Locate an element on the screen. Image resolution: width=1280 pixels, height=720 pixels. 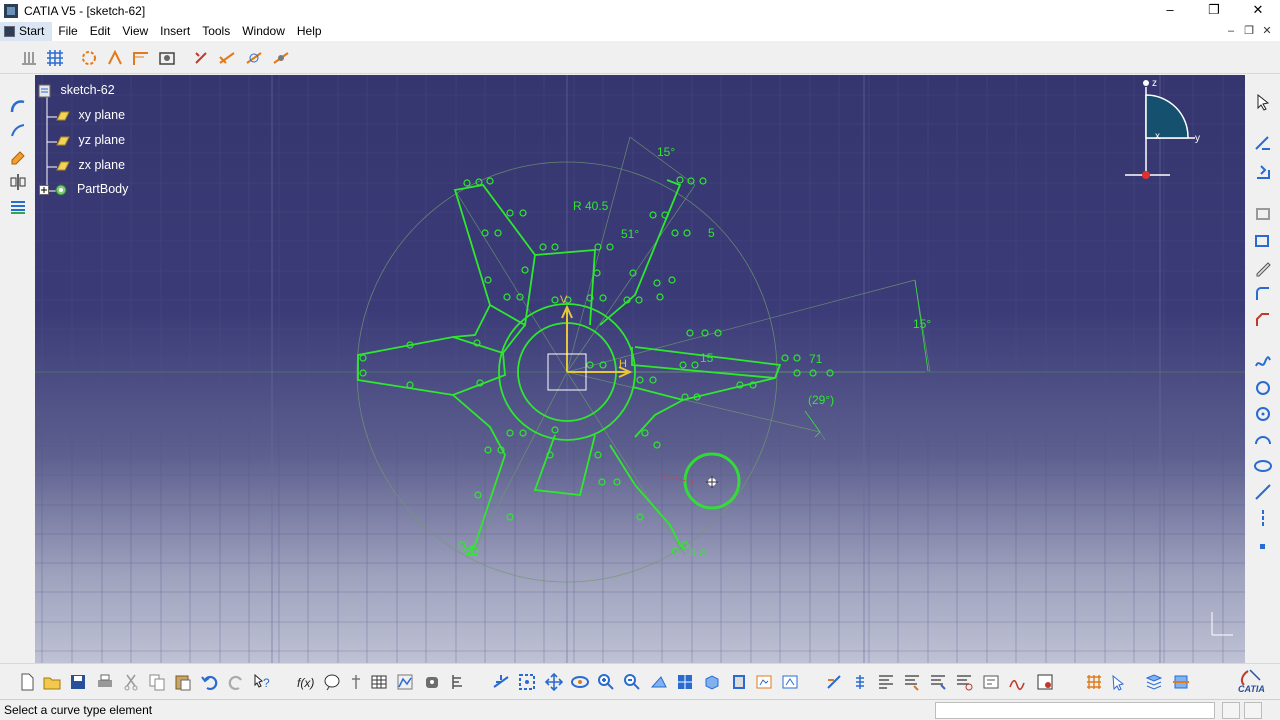
dimension-bottom: 6.3 is located at coordinates (697, 553).